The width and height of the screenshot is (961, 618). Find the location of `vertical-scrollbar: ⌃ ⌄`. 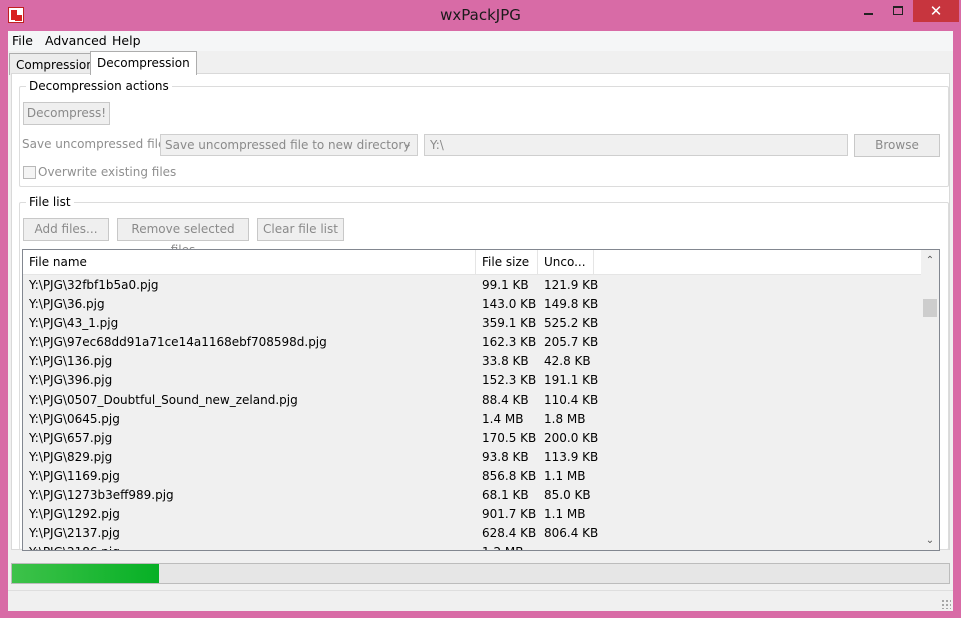

vertical-scrollbar: ⌃ ⌄ is located at coordinates (930, 400).